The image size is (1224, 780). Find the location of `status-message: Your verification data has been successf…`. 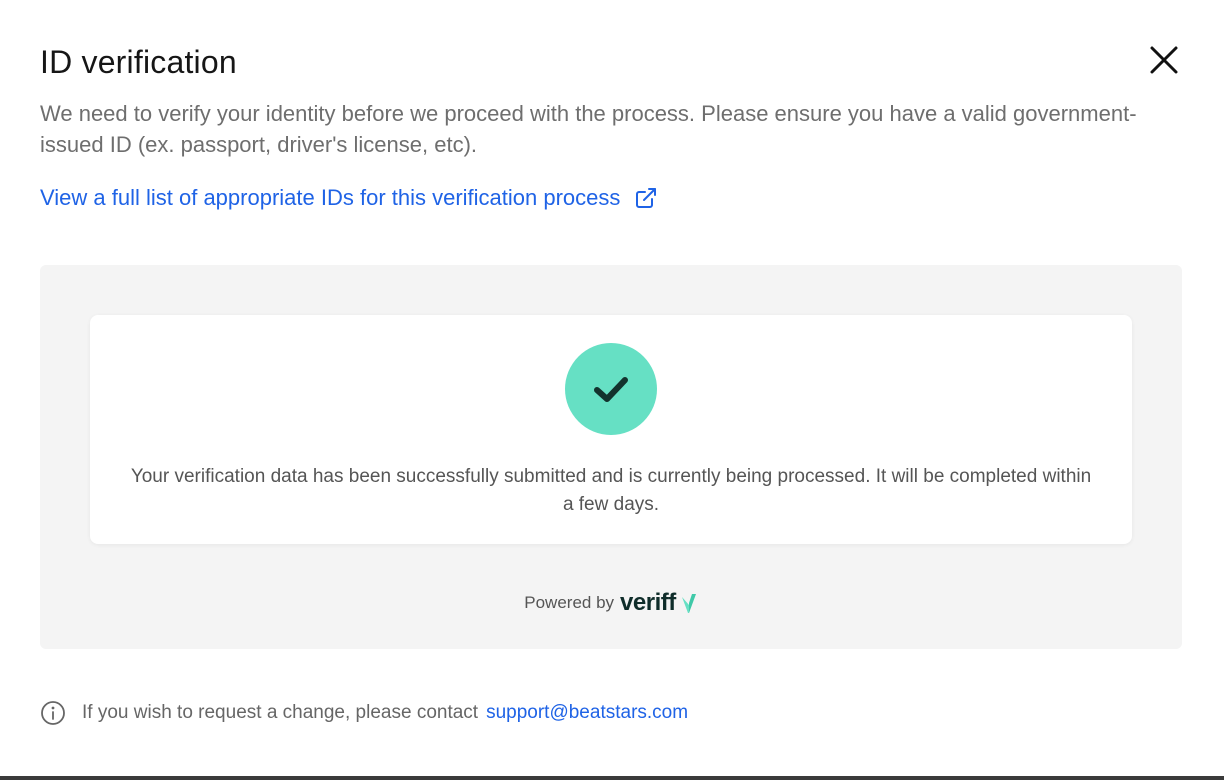

status-message: Your verification data has been successf… is located at coordinates (611, 490).